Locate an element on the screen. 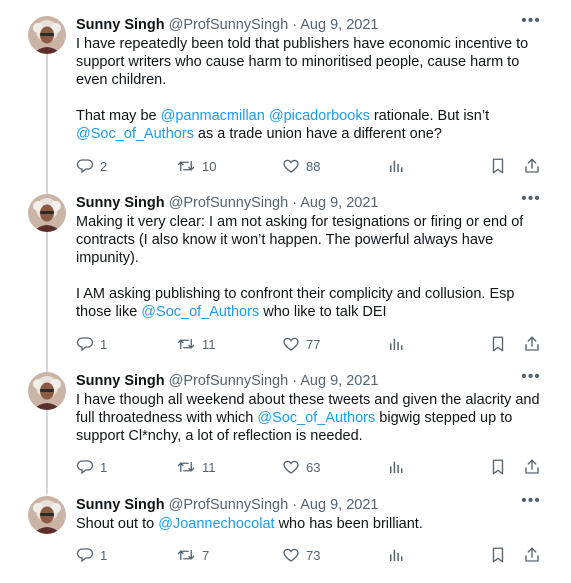  mention-link: @panmacmillan is located at coordinates (213, 116).